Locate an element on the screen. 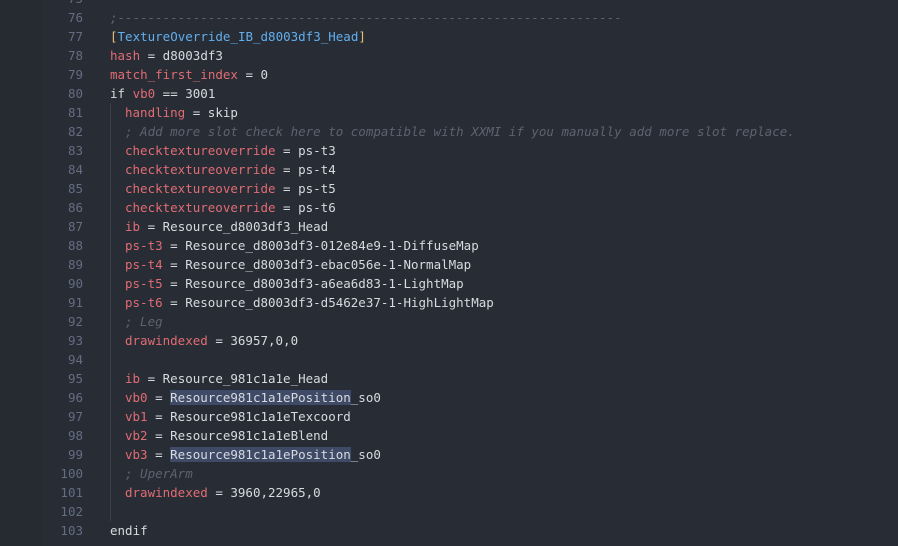 This screenshot has height=546, width=898. code-text: vb3 = Resource981c1a1ePosition_so0 is located at coordinates (253, 454).